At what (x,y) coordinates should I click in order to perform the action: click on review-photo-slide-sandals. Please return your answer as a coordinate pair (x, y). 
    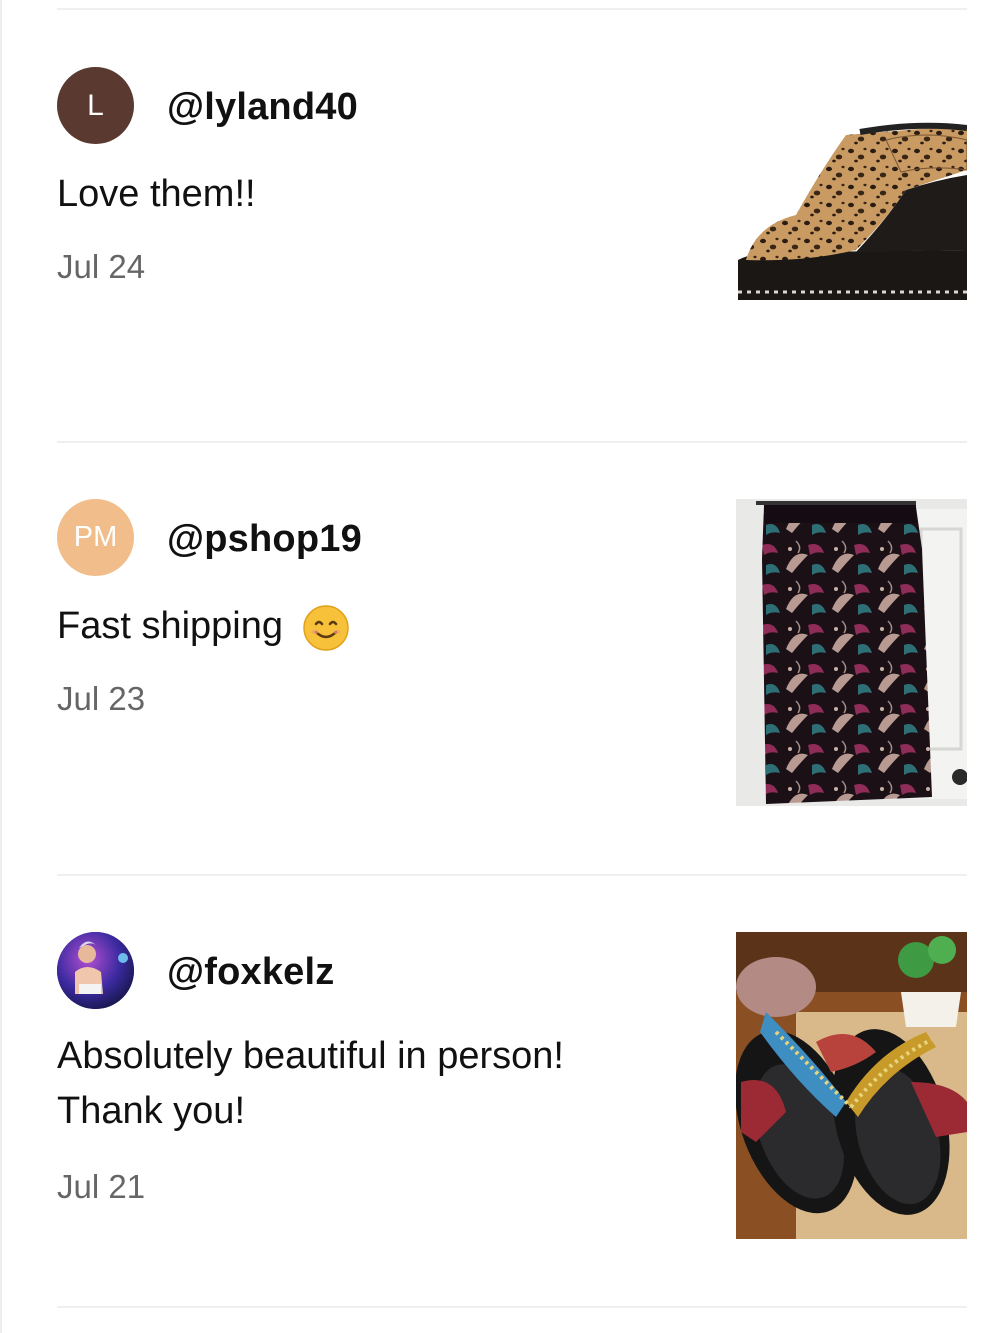
    Looking at the image, I should click on (851, 1085).